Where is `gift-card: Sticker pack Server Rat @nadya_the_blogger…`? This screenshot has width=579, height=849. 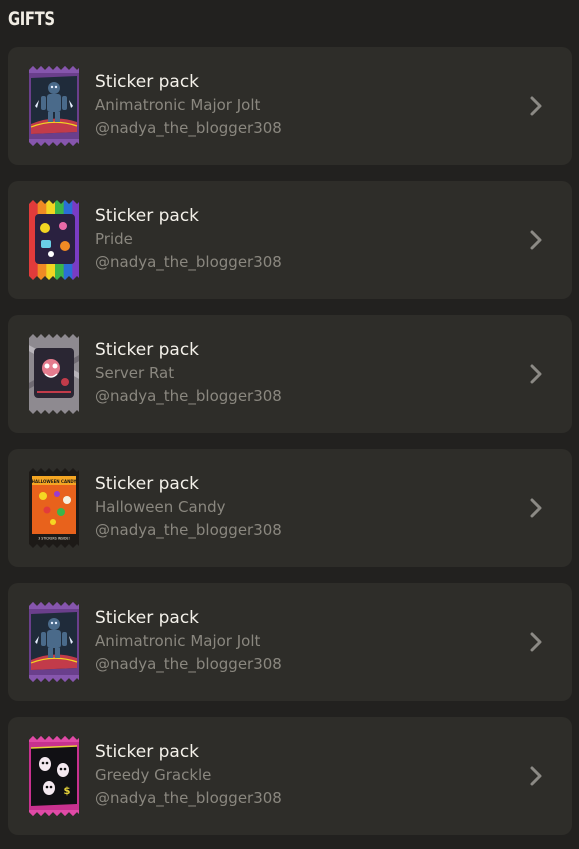
gift-card: Sticker pack Server Rat @nadya_the_blogger… is located at coordinates (290, 374).